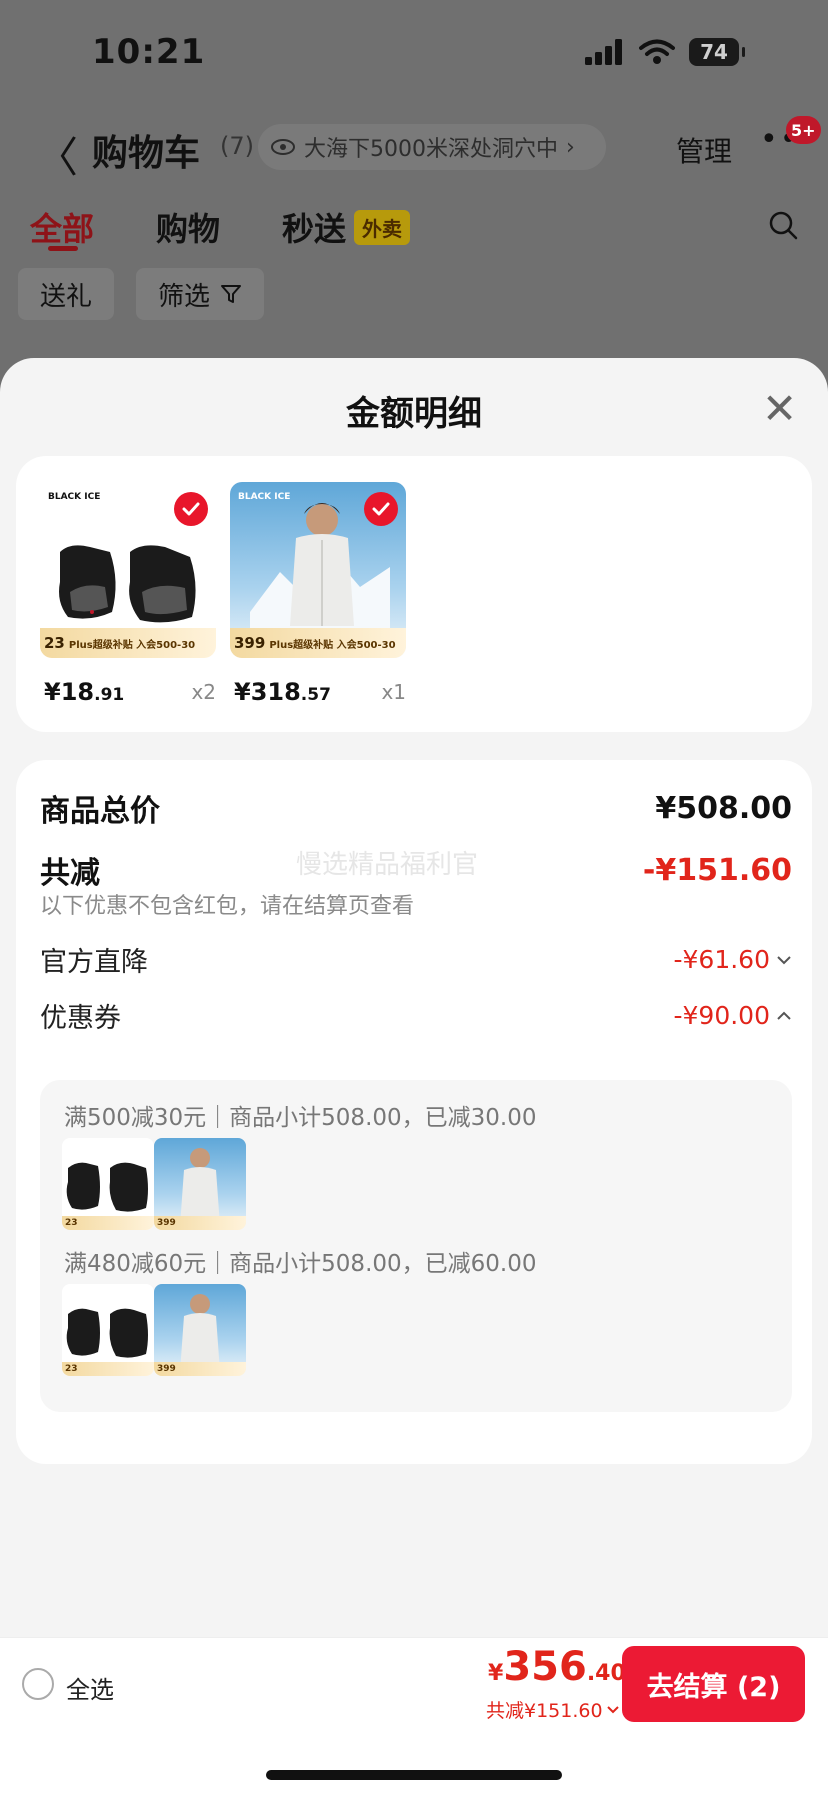 This screenshot has height=1795, width=828. I want to click on total-label: 商品总价, so click(100, 811).